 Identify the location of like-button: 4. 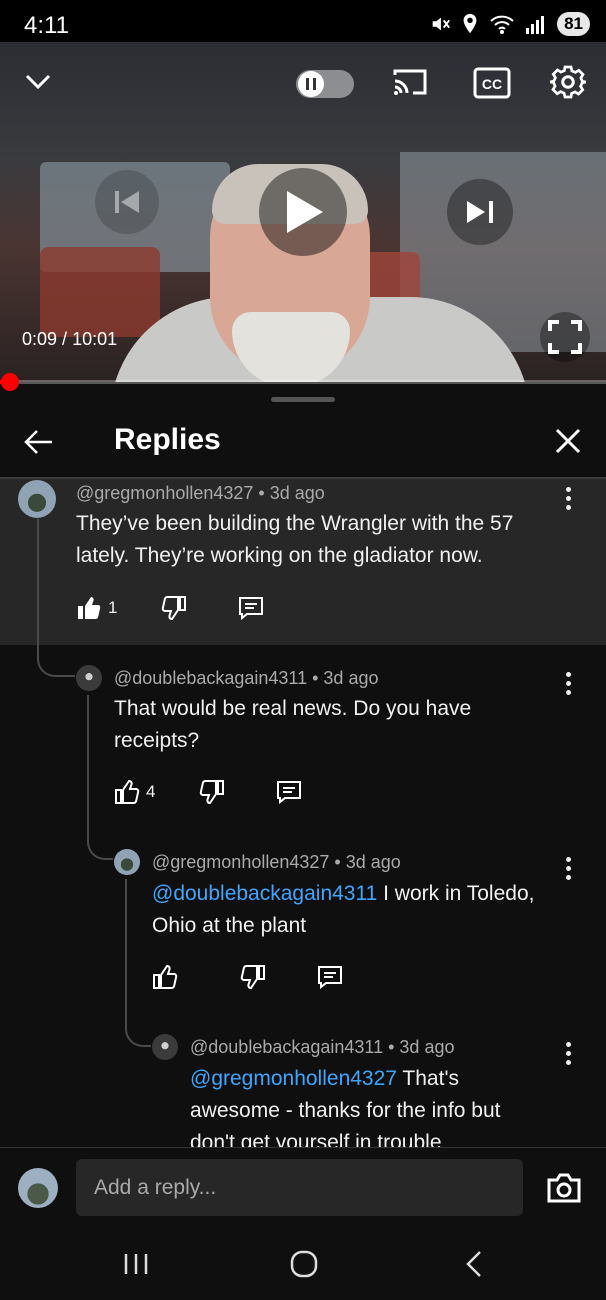
(134, 792).